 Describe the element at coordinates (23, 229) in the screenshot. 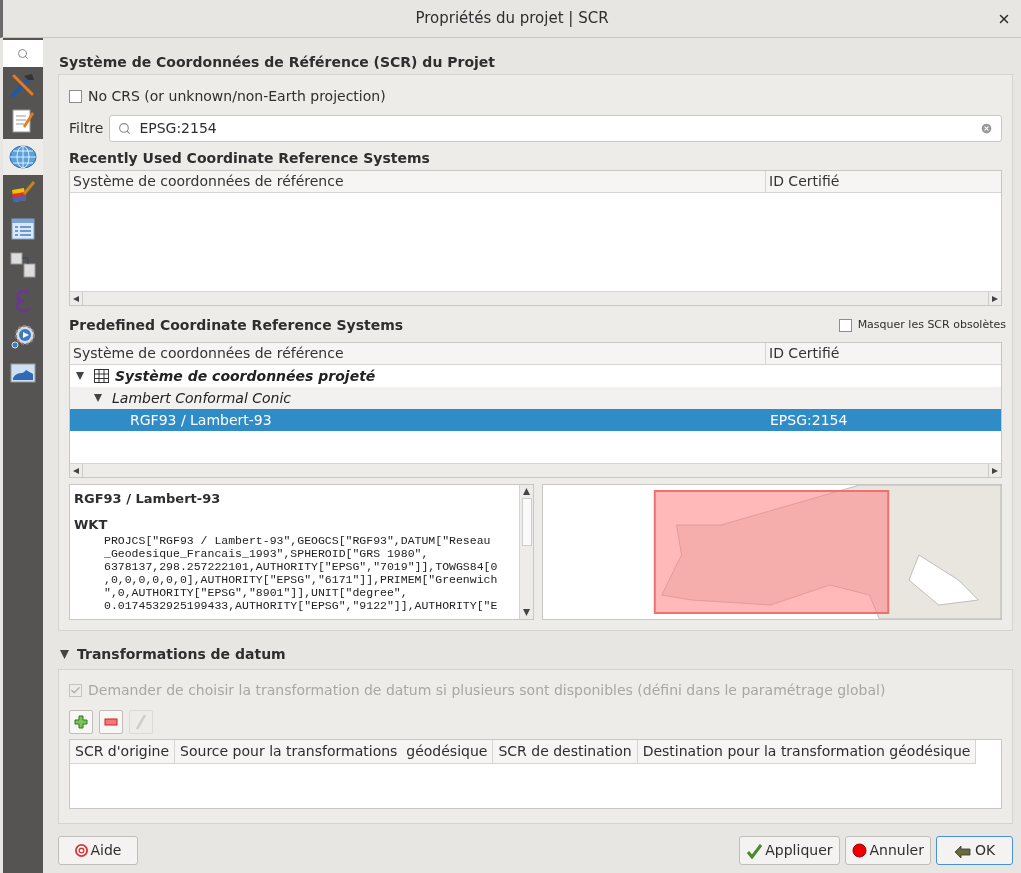

I see `form-list-icon` at that location.